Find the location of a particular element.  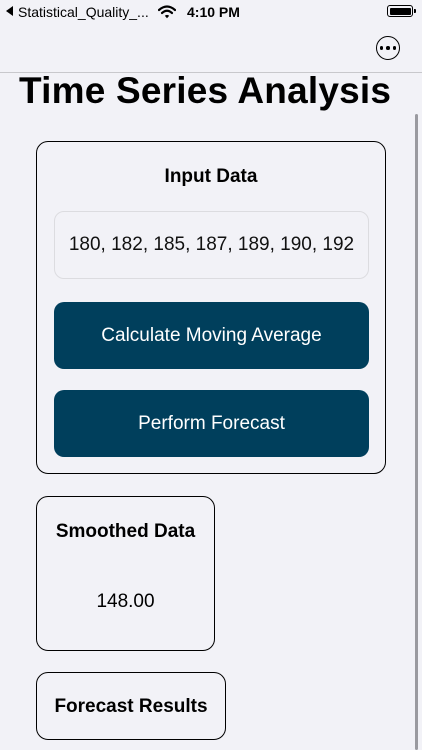

page-title: Time Series Analysis is located at coordinates (205, 90).